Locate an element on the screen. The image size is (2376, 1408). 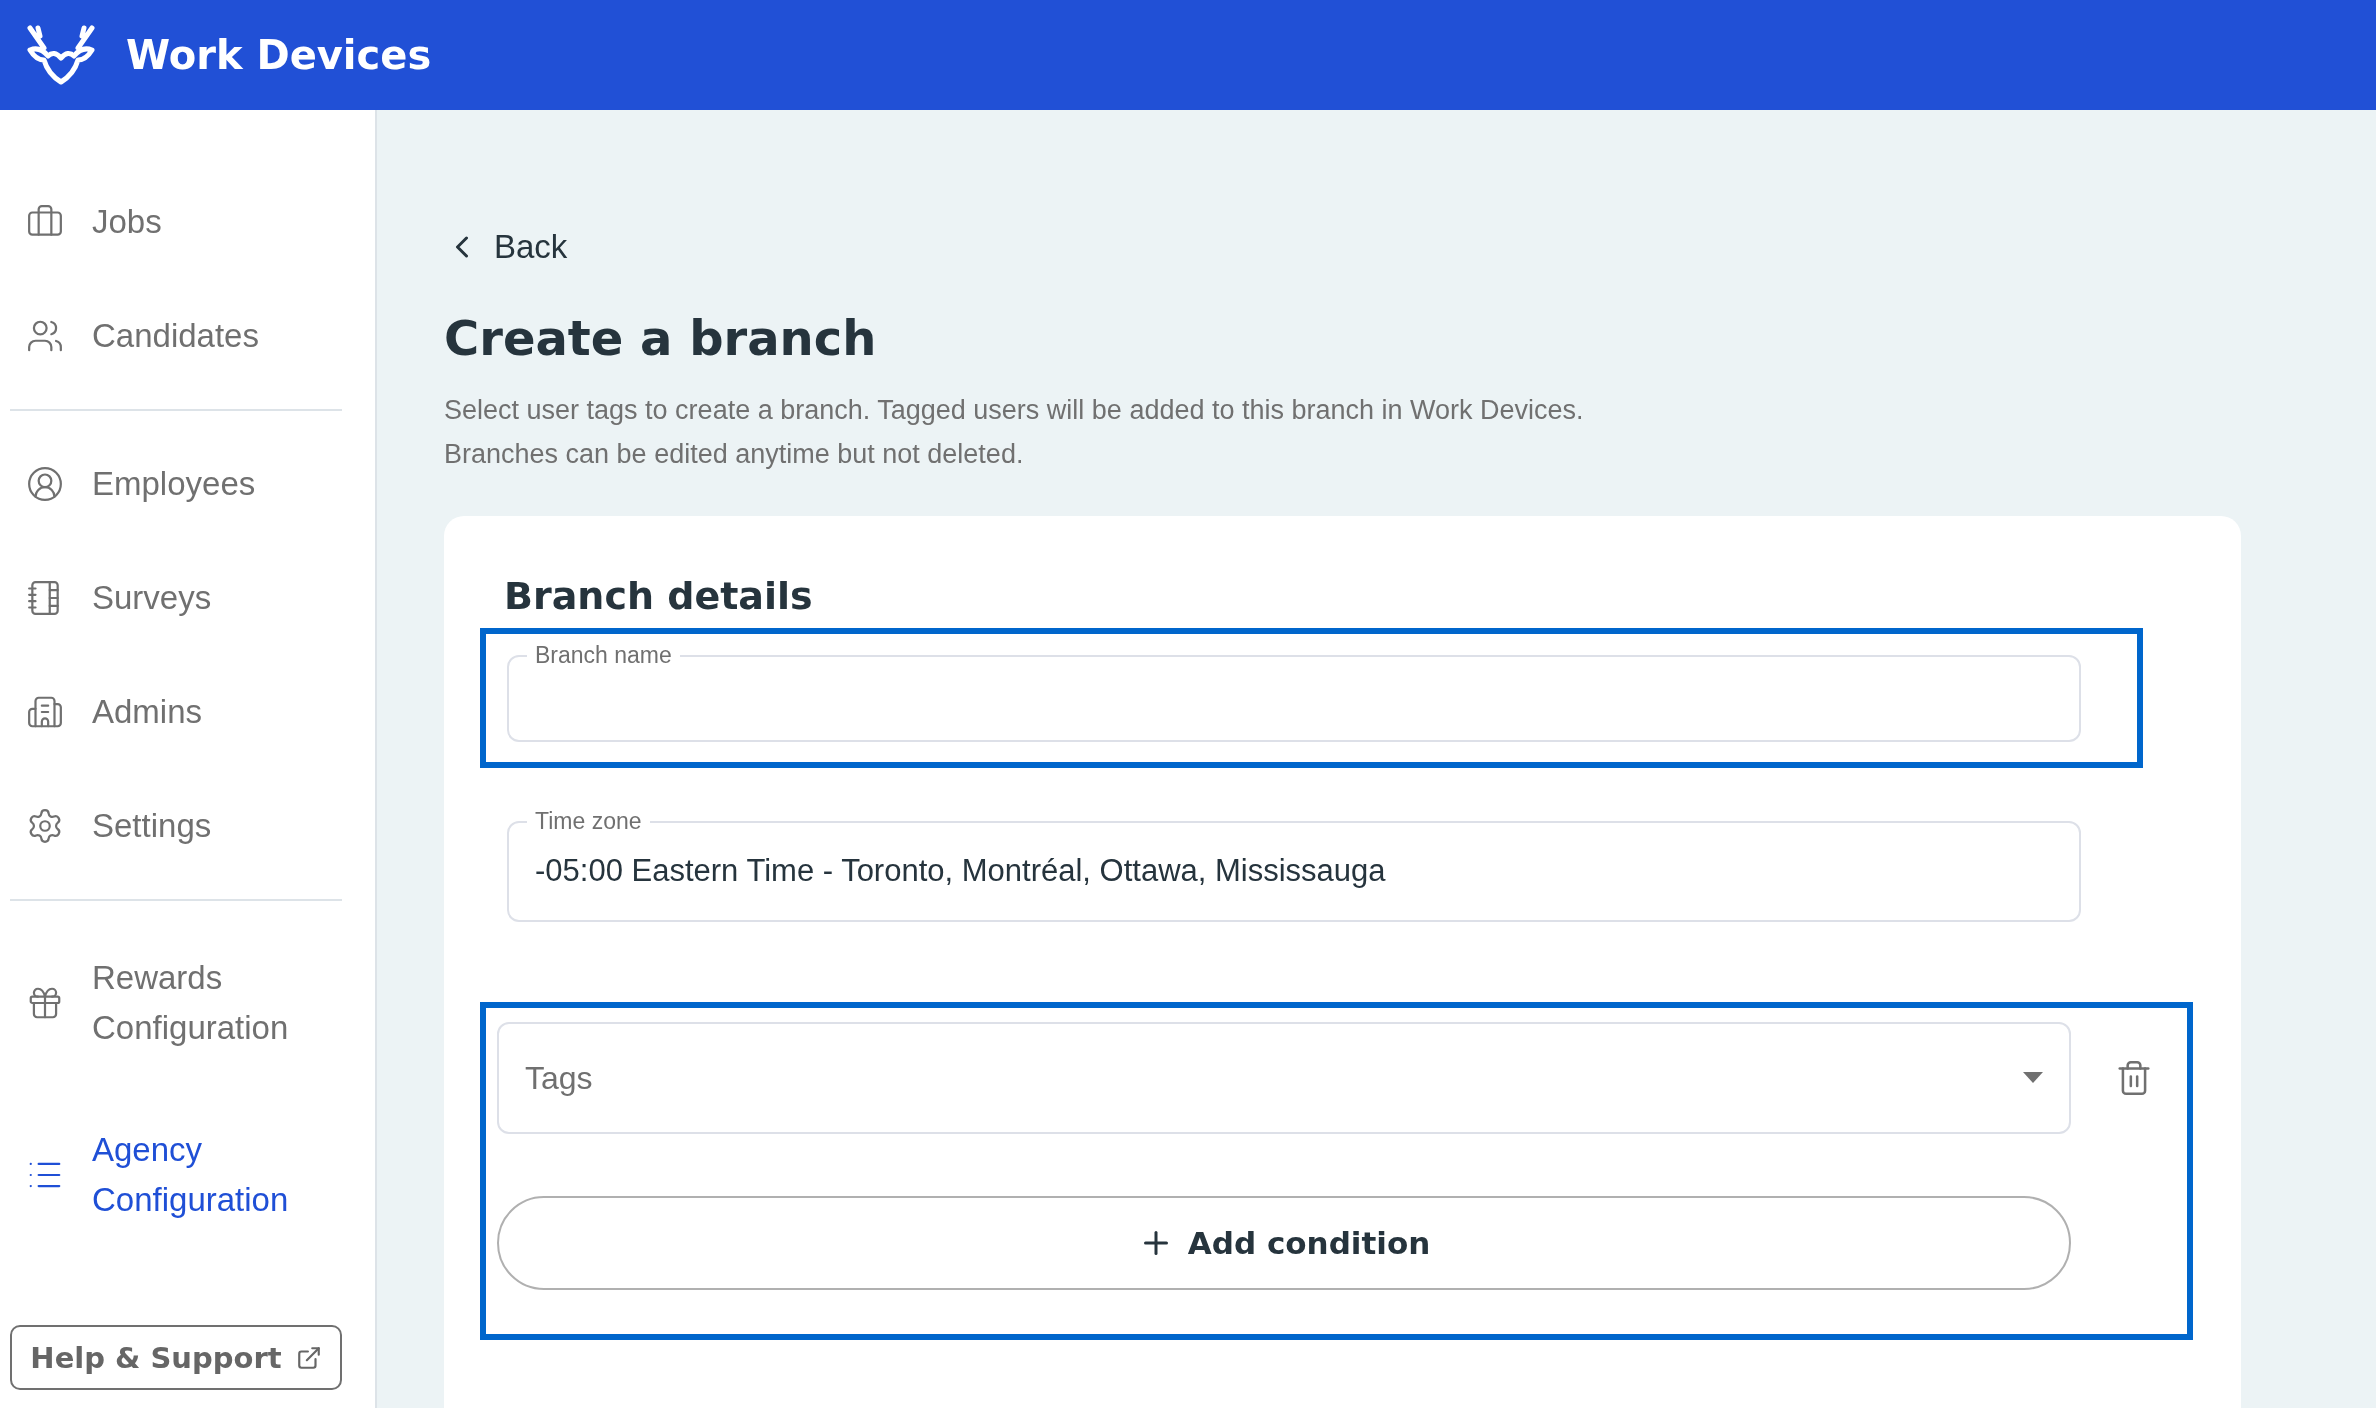
help-support-button: Help & Support is located at coordinates (176, 1357).